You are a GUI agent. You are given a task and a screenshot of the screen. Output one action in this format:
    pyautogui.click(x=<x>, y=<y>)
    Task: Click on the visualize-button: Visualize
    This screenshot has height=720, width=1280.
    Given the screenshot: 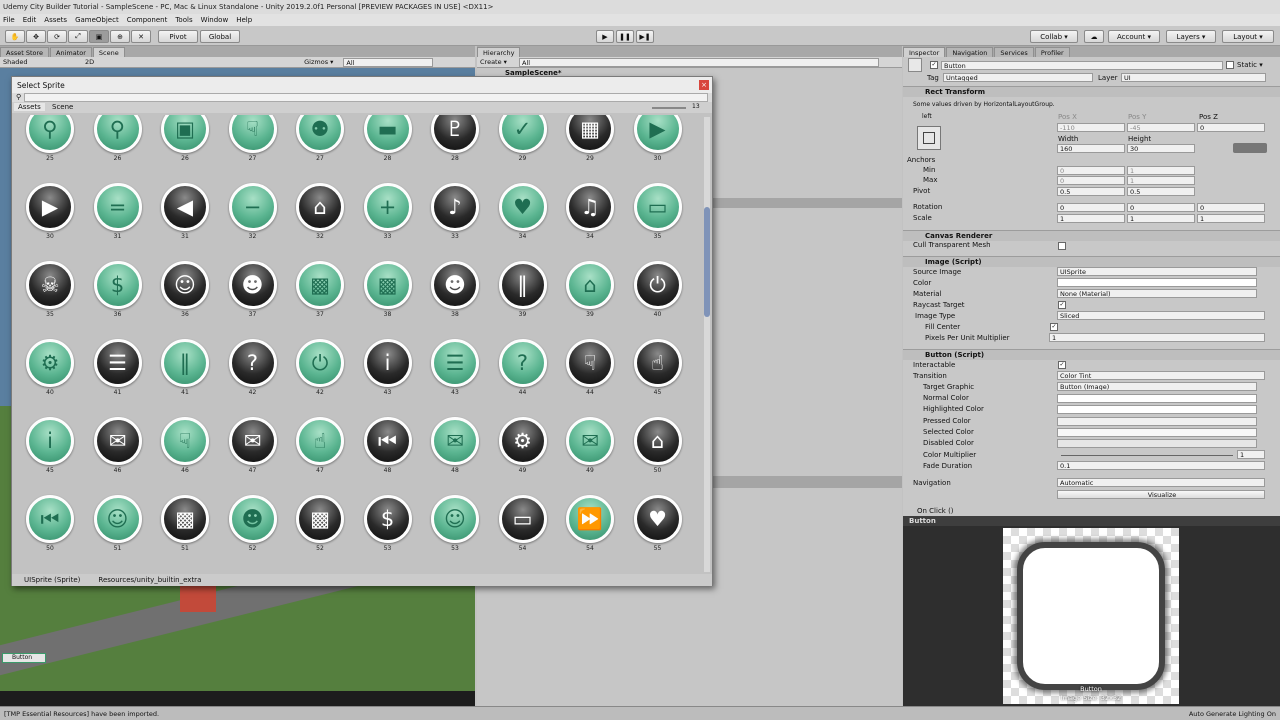 What is the action you would take?
    pyautogui.click(x=1161, y=494)
    